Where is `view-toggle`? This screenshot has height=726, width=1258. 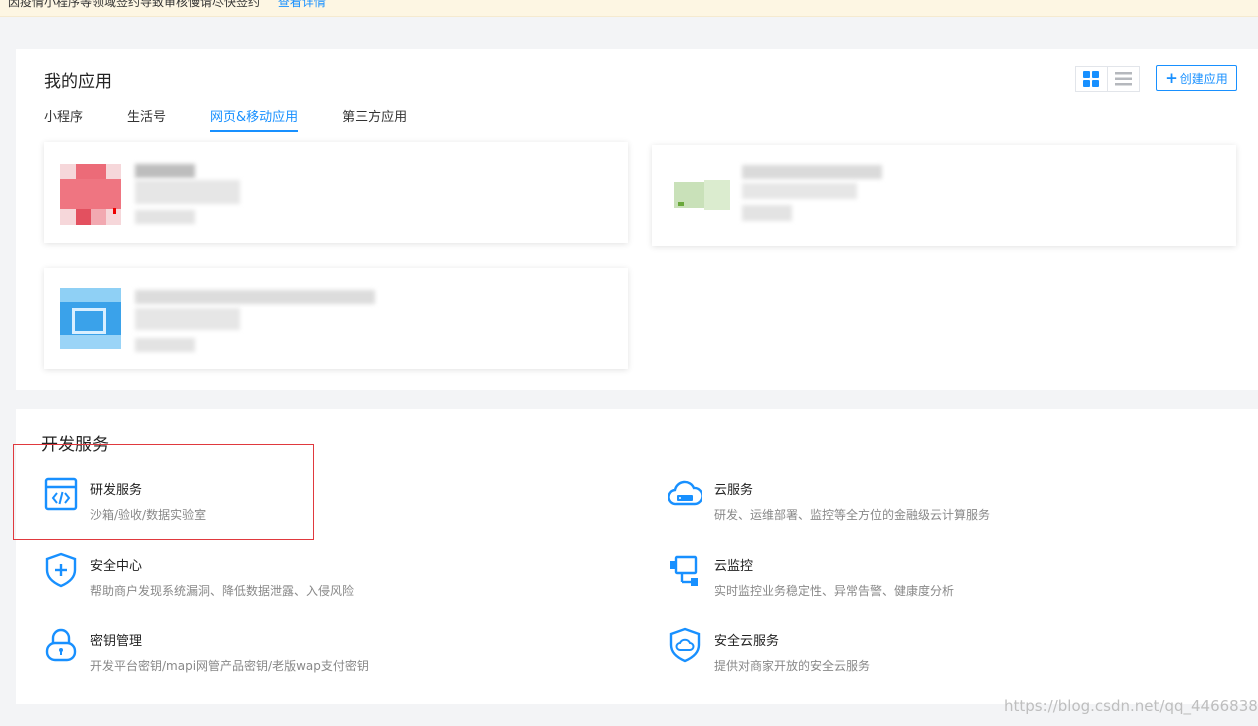 view-toggle is located at coordinates (1107, 79).